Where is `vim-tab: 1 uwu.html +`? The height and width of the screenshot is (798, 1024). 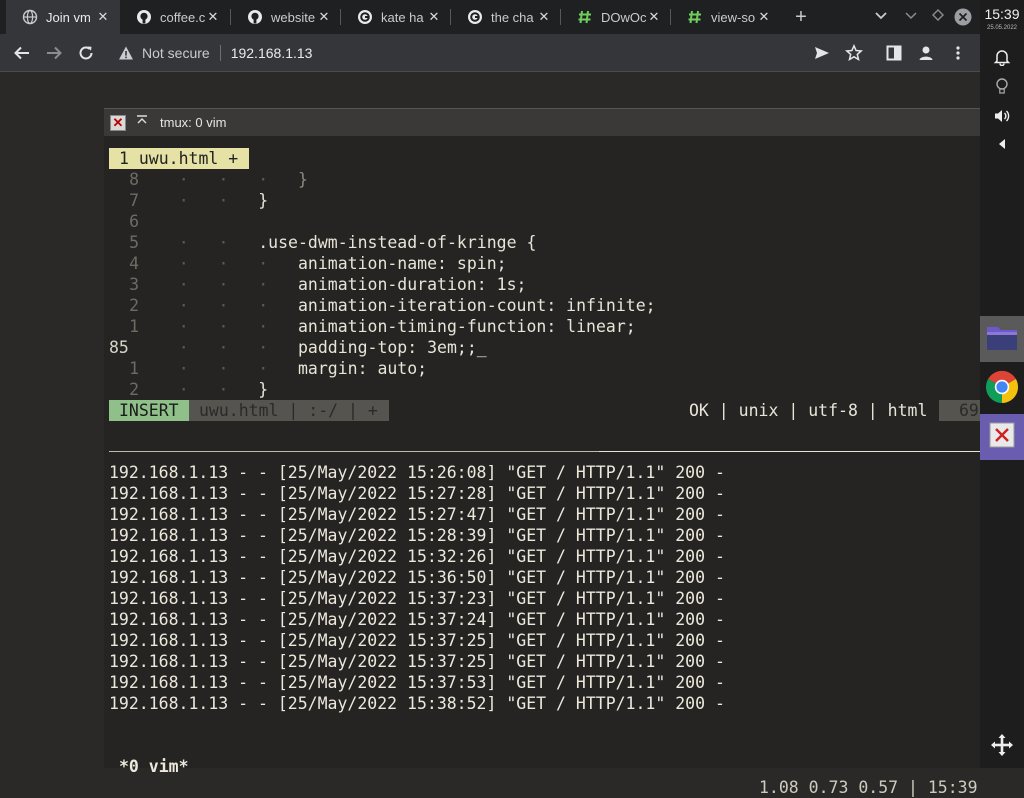
vim-tab: 1 uwu.html + is located at coordinates (179, 158).